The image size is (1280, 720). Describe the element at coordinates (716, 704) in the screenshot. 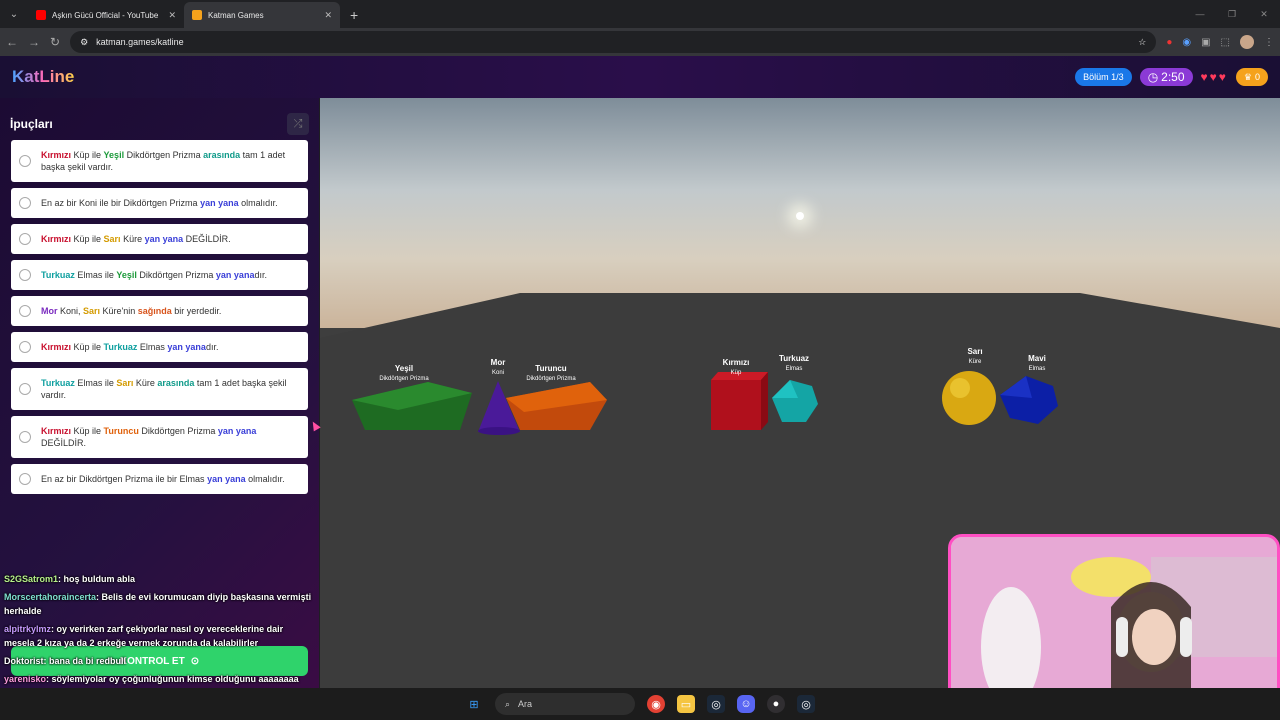

I see `steam-icon: ◎` at that location.